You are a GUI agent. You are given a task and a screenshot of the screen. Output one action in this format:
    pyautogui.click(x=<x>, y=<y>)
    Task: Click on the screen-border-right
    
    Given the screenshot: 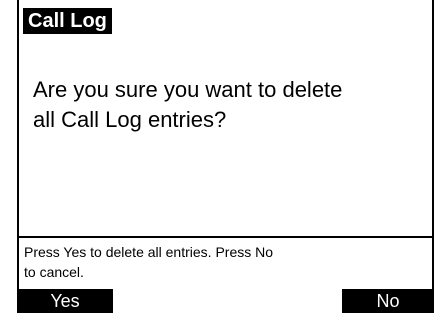 What is the action you would take?
    pyautogui.click(x=433, y=144)
    